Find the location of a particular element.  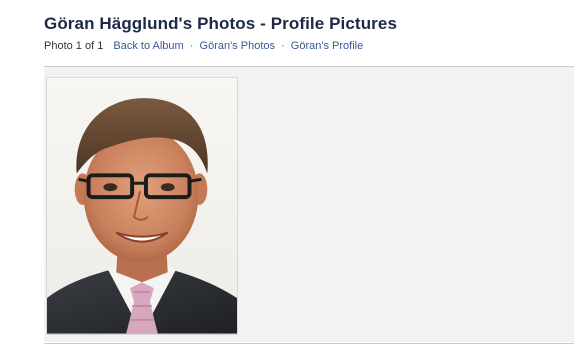

photo-counter: Photo 1 of 1 is located at coordinates (74, 46).